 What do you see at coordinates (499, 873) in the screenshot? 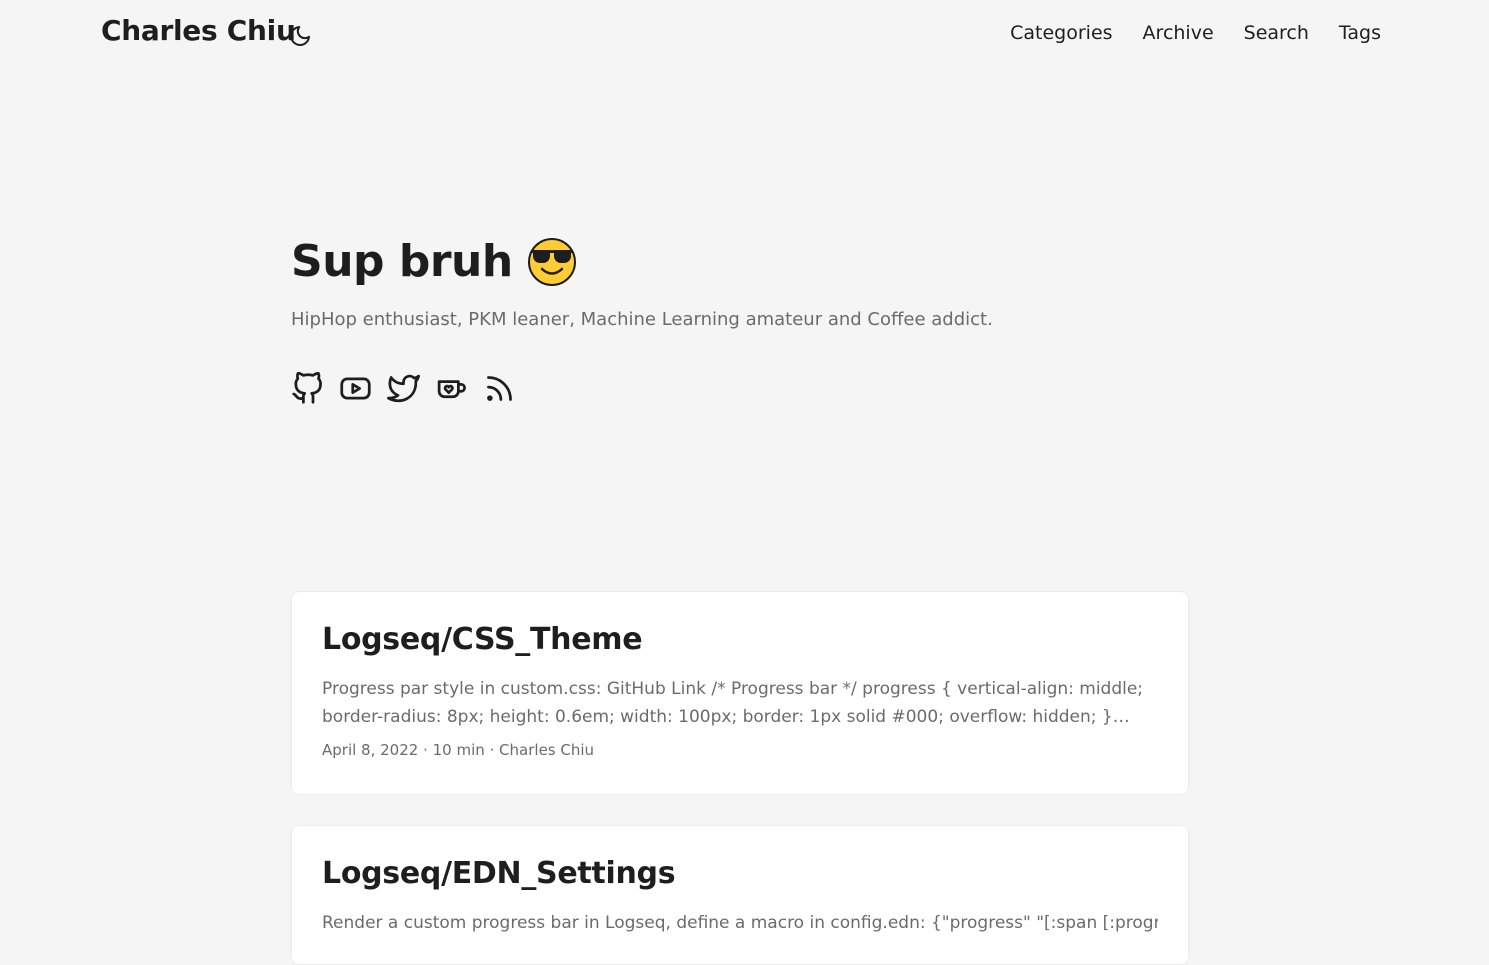
I see `post-title: Logseq/EDN_Settings` at bounding box center [499, 873].